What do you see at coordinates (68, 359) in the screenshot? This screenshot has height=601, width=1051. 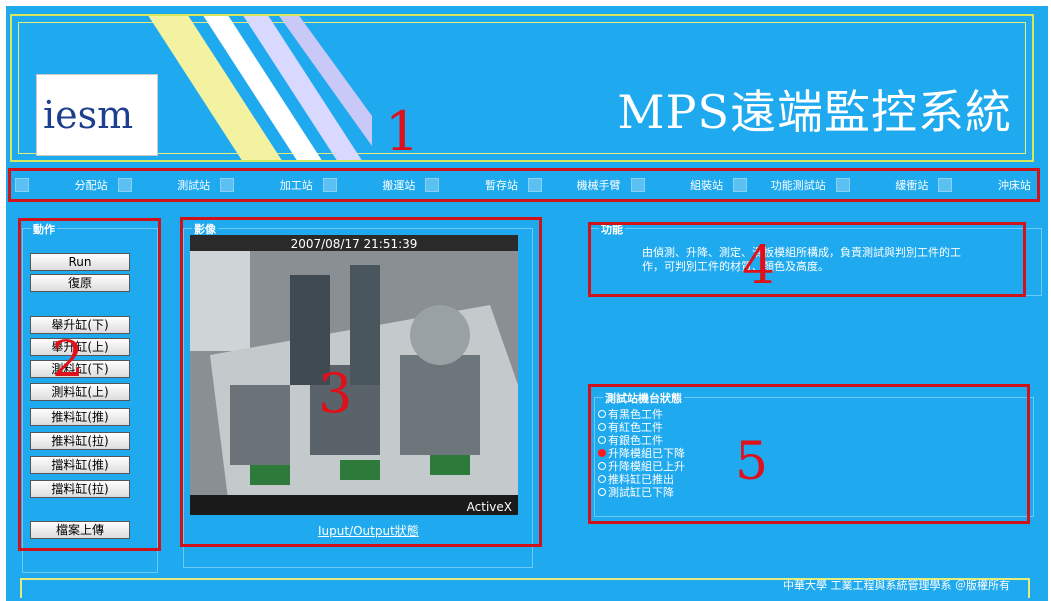 I see `annotation-marker-2: 2` at bounding box center [68, 359].